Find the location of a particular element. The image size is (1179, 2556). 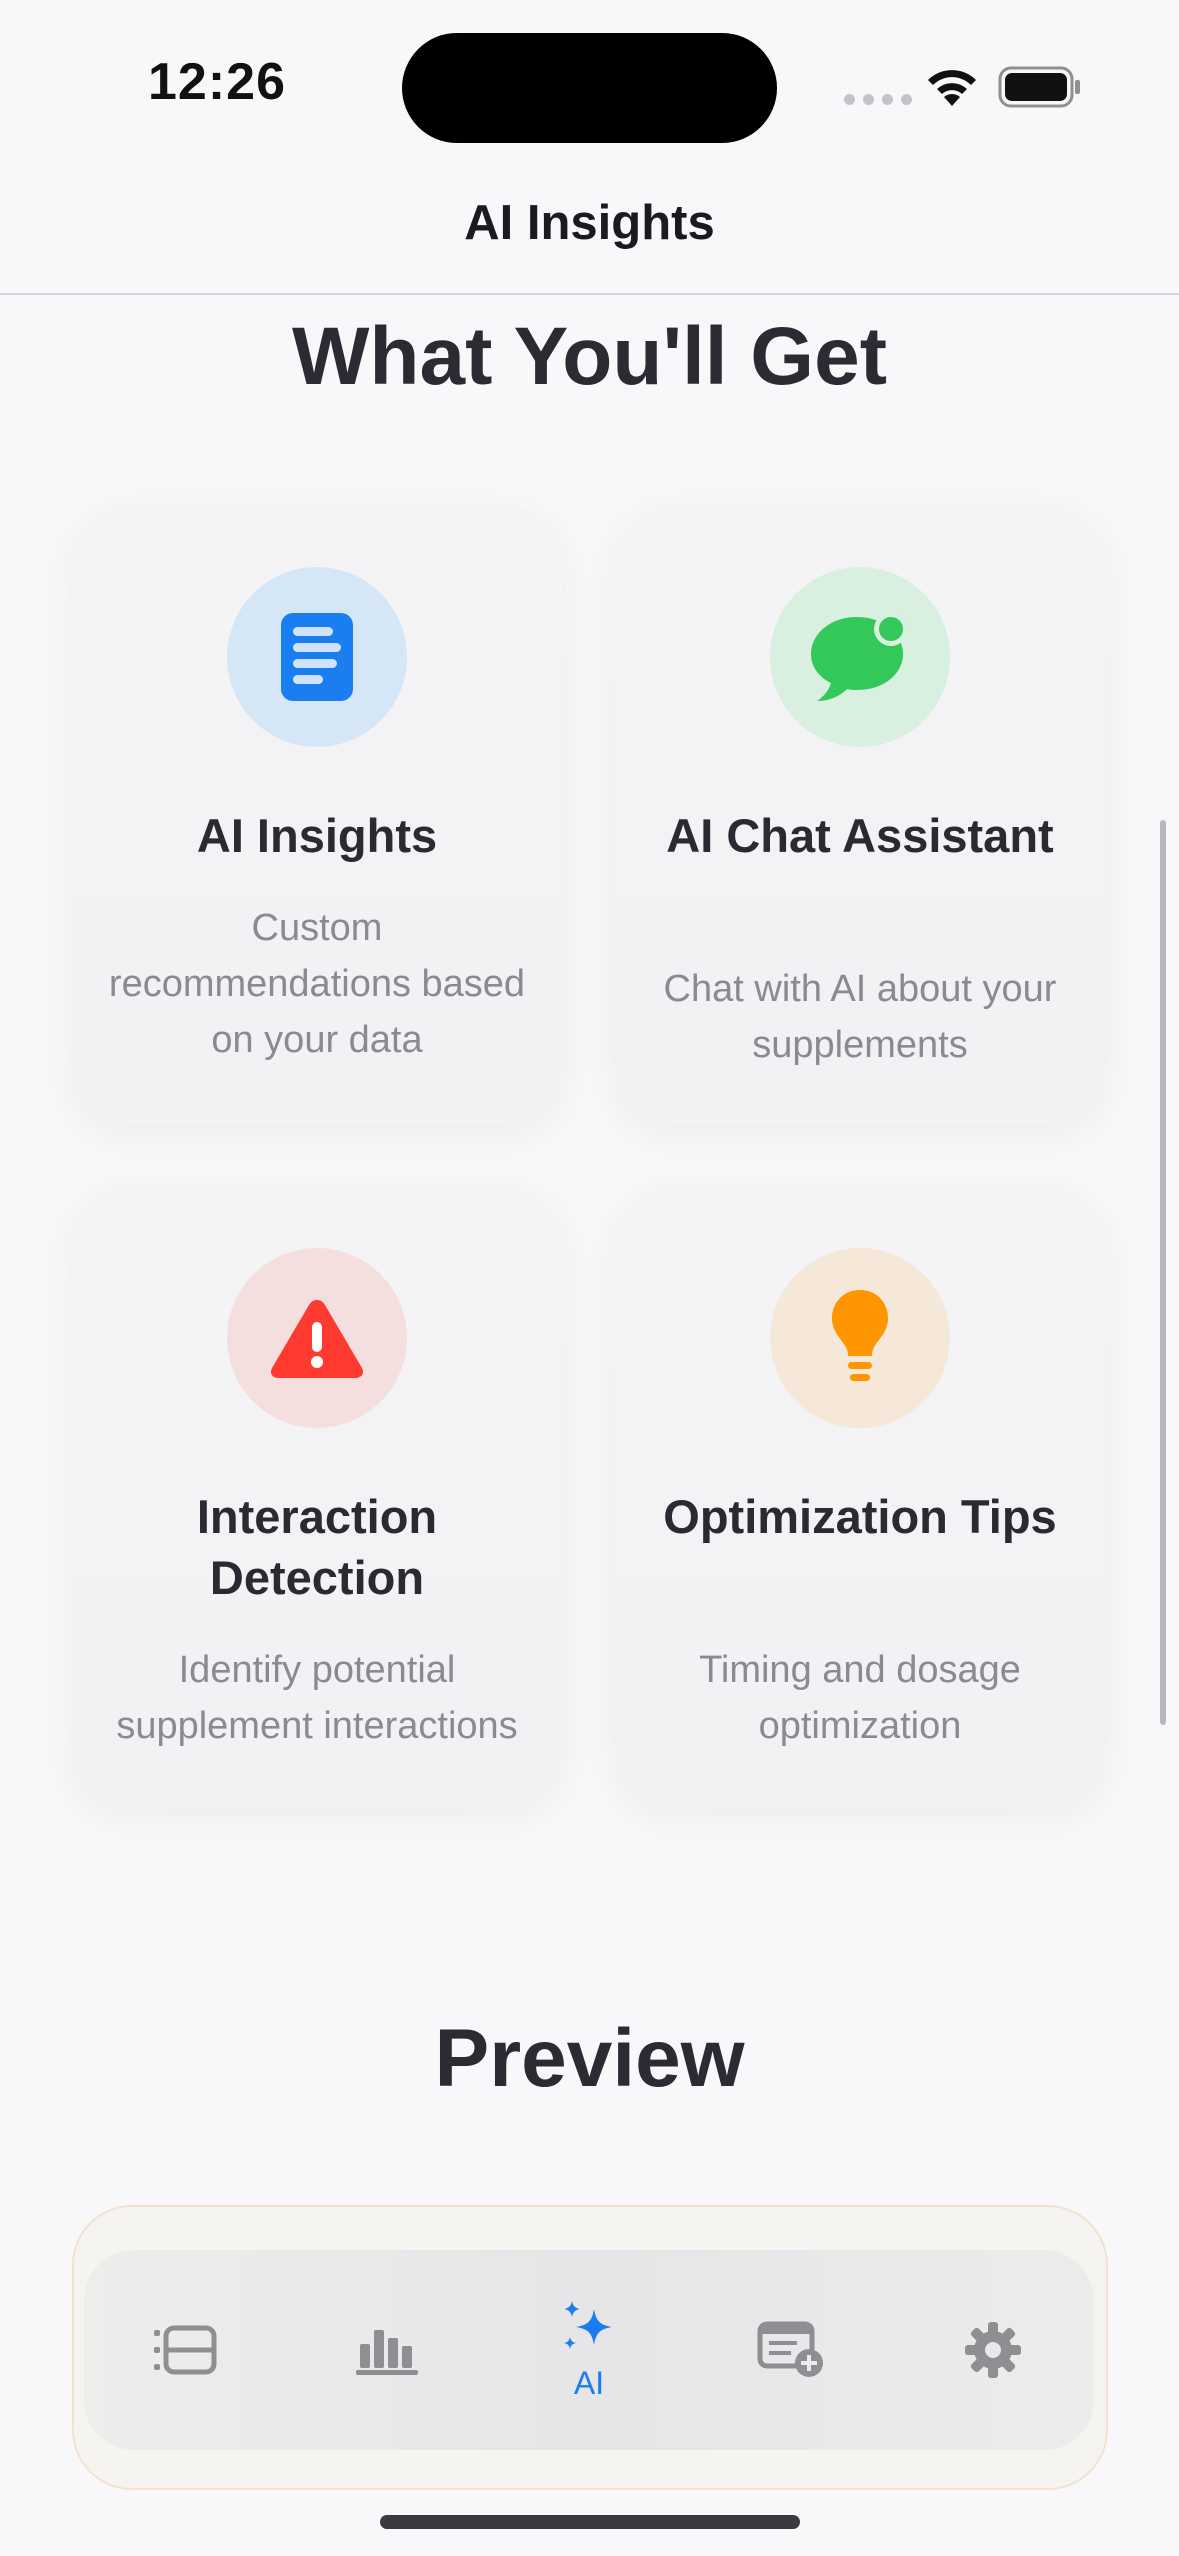

lightbulb-icon is located at coordinates (860, 1338).